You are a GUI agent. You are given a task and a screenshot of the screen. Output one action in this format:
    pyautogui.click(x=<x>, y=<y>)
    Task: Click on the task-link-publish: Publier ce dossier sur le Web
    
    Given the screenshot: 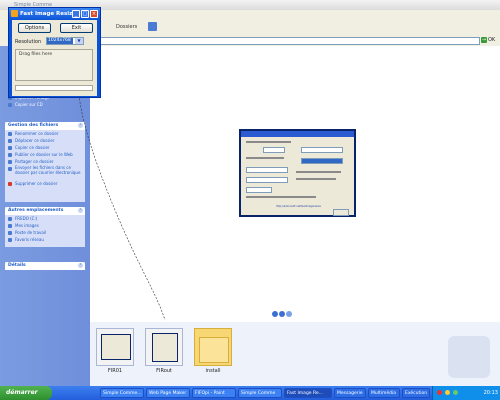 What is the action you would take?
    pyautogui.click(x=45, y=154)
    